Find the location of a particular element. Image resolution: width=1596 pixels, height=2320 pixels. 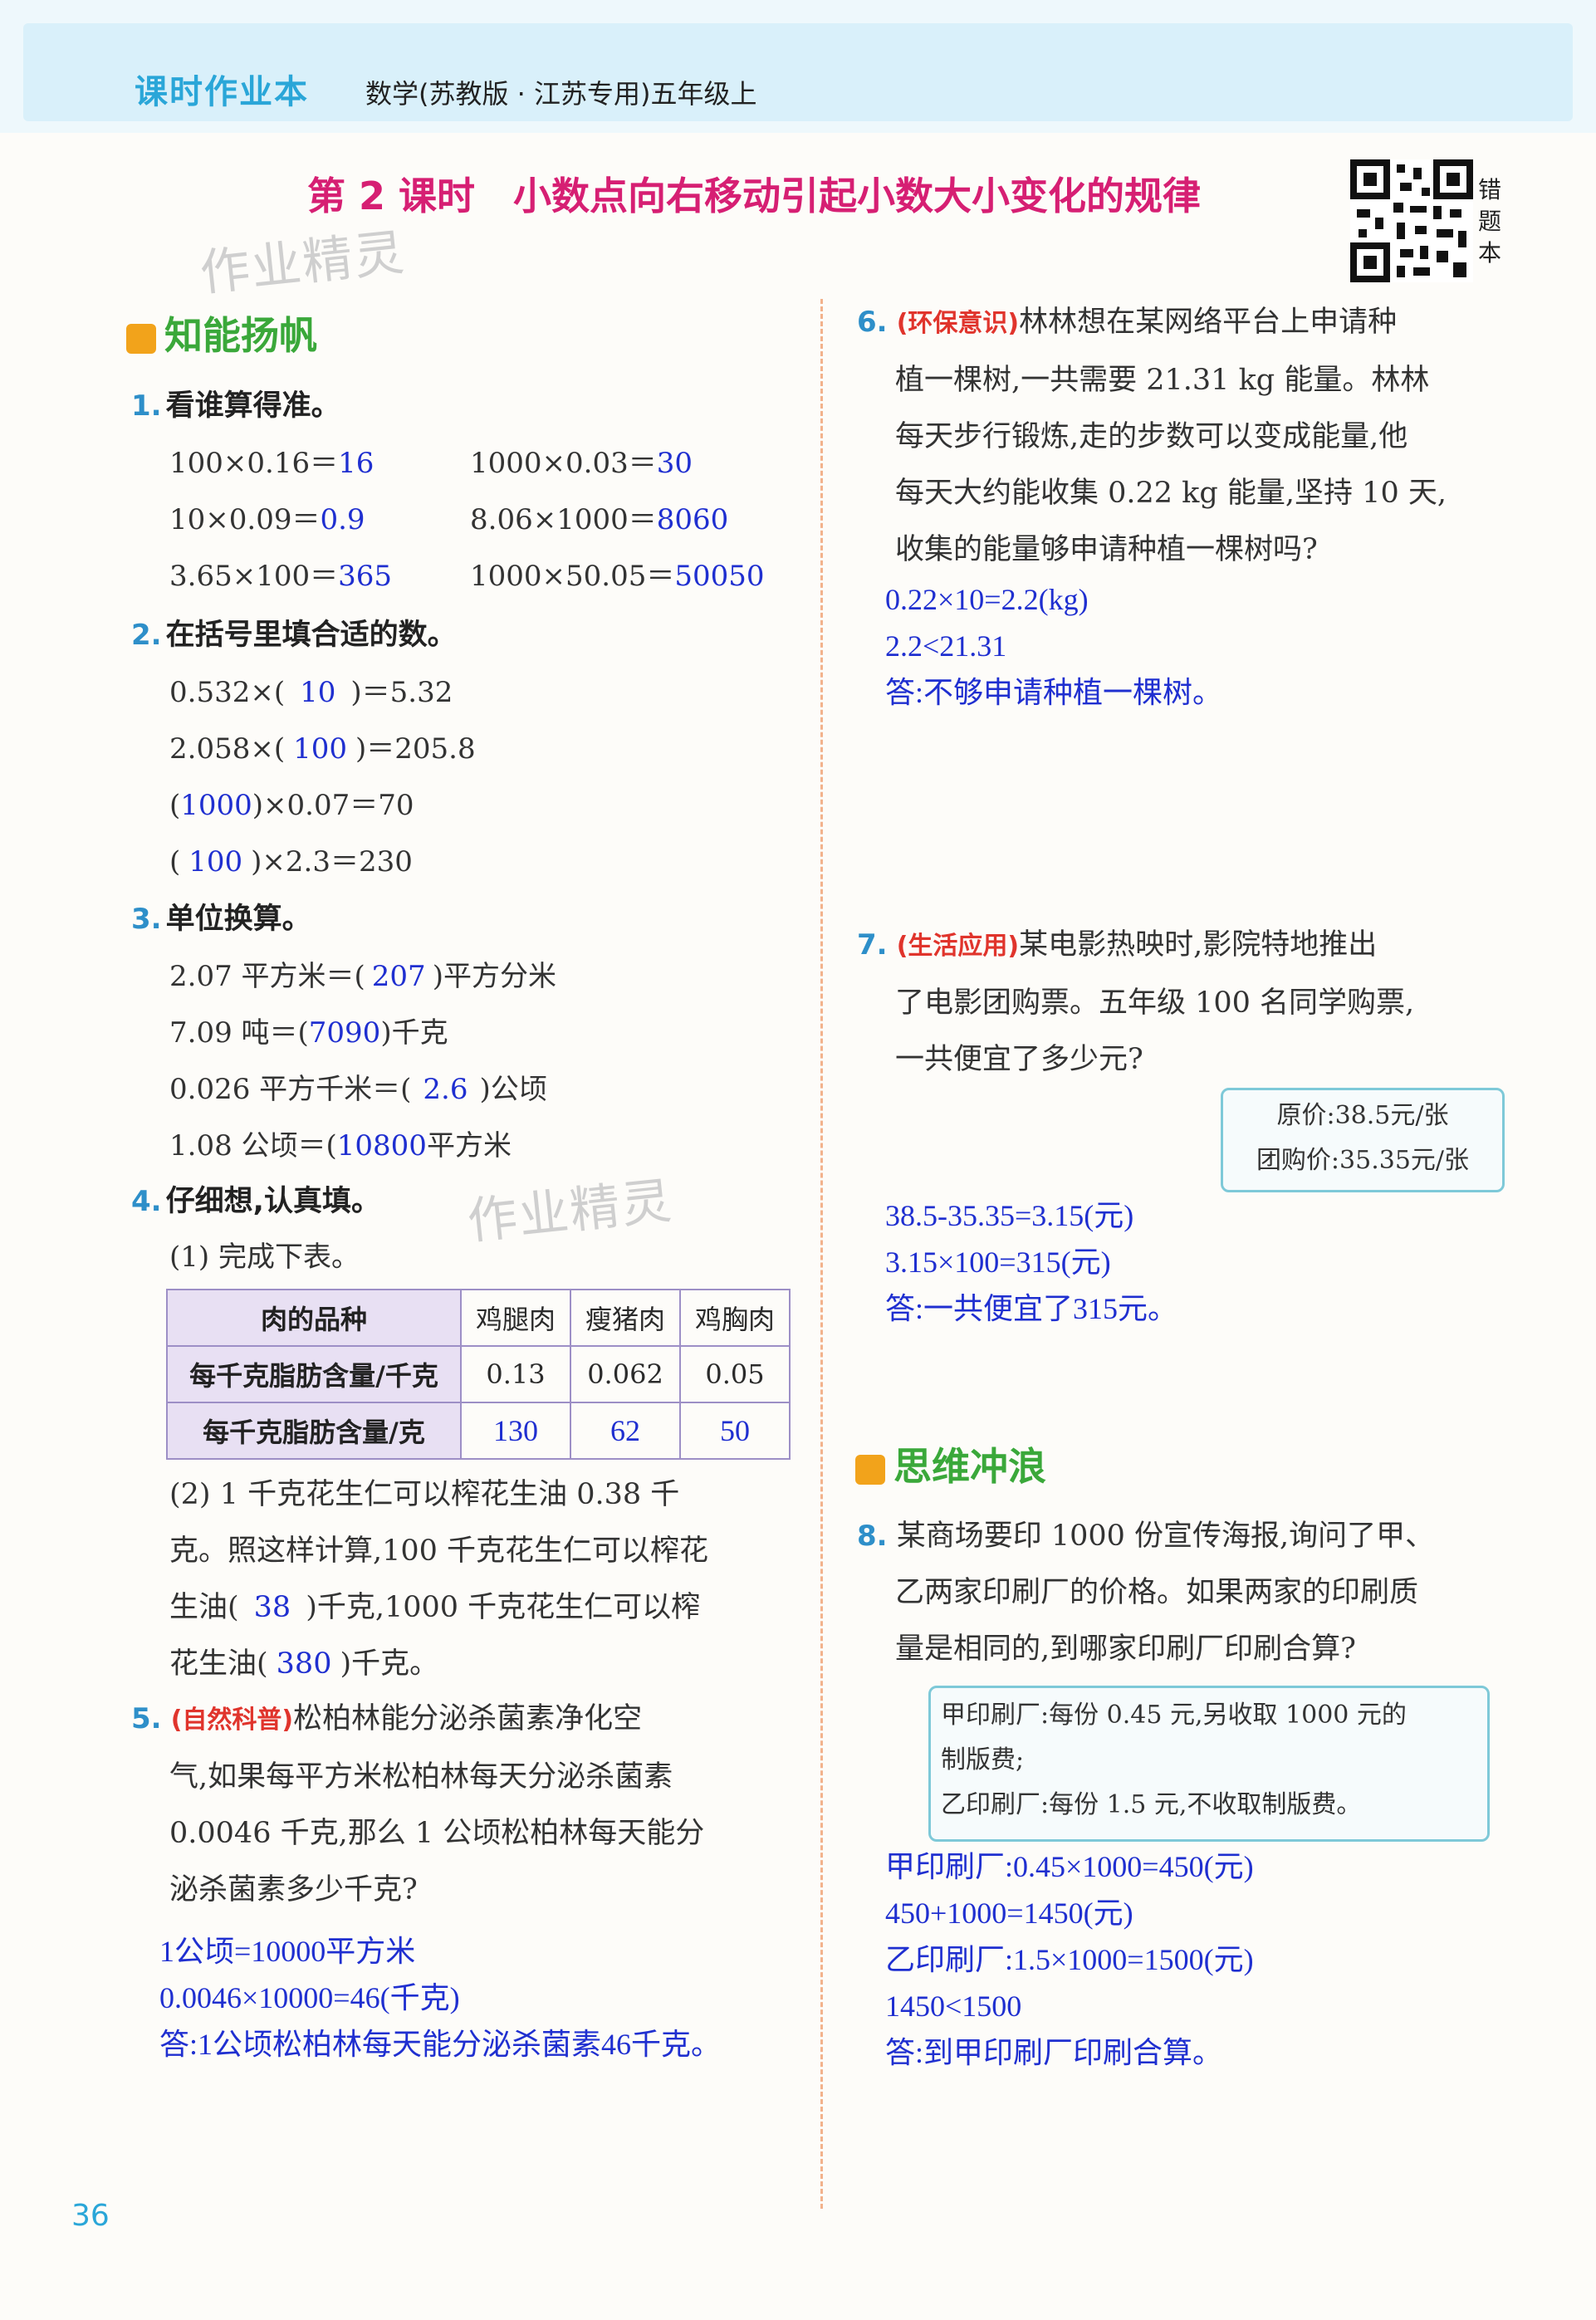

question-2-title: 2. 在括号里填合适的数。 is located at coordinates (294, 635).